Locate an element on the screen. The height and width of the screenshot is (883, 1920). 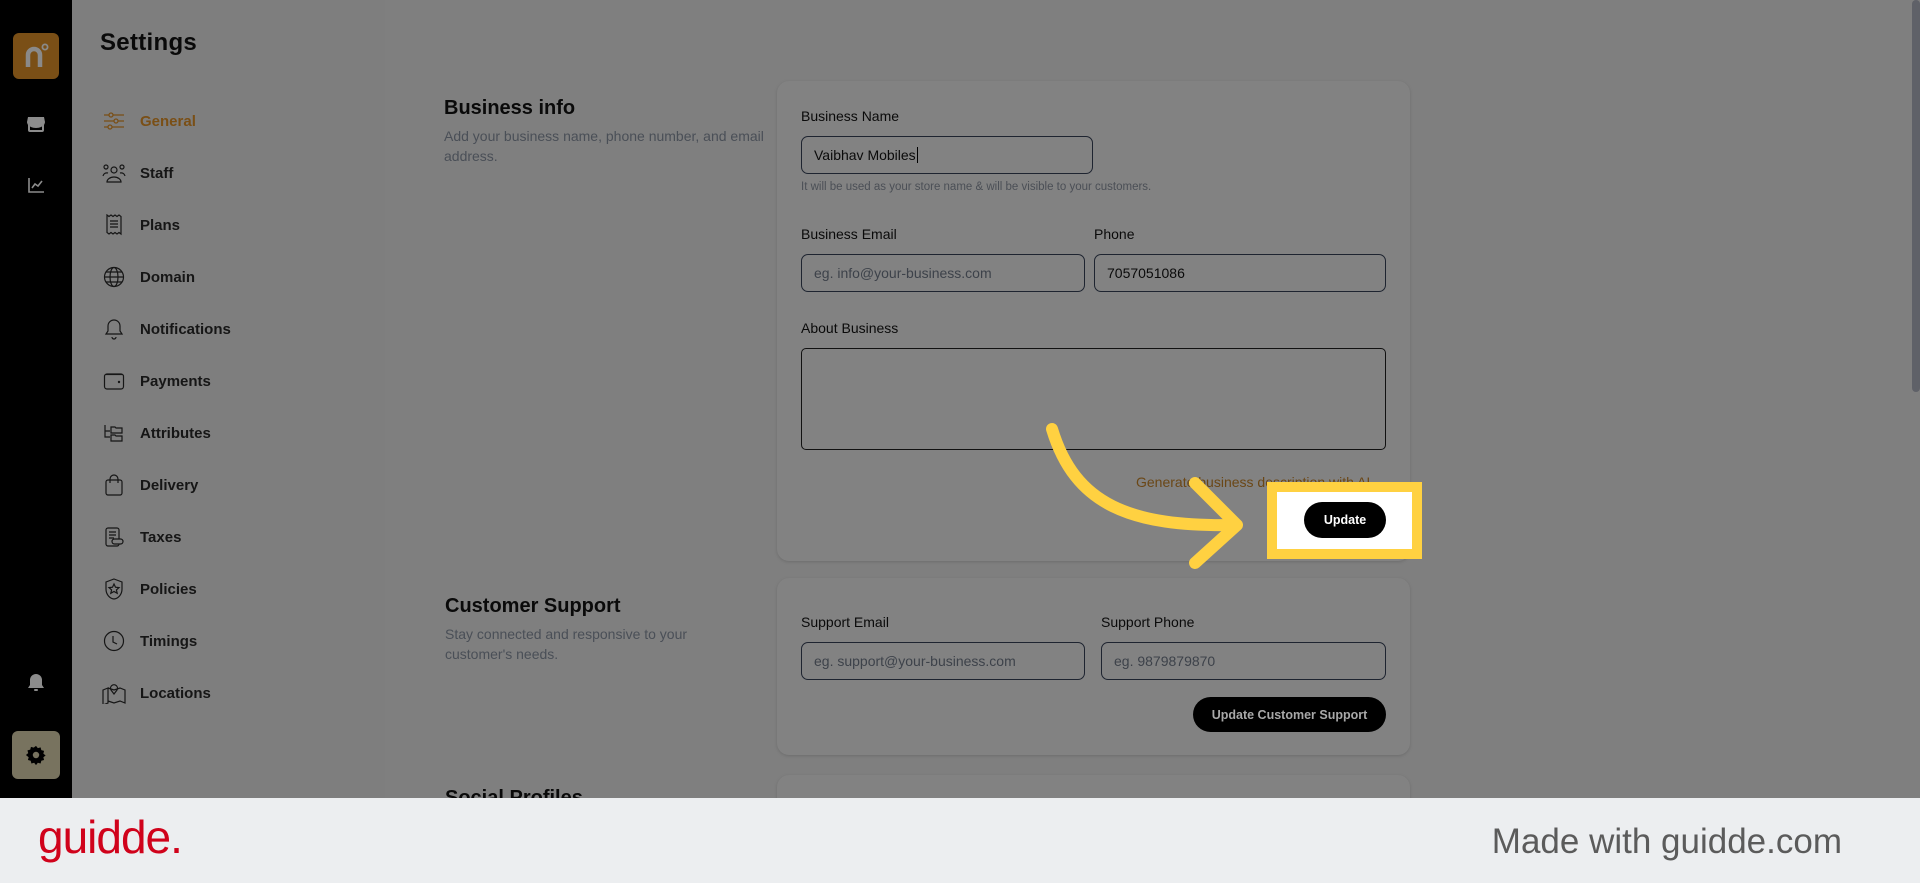
nav-rail is located at coordinates (36, 399).